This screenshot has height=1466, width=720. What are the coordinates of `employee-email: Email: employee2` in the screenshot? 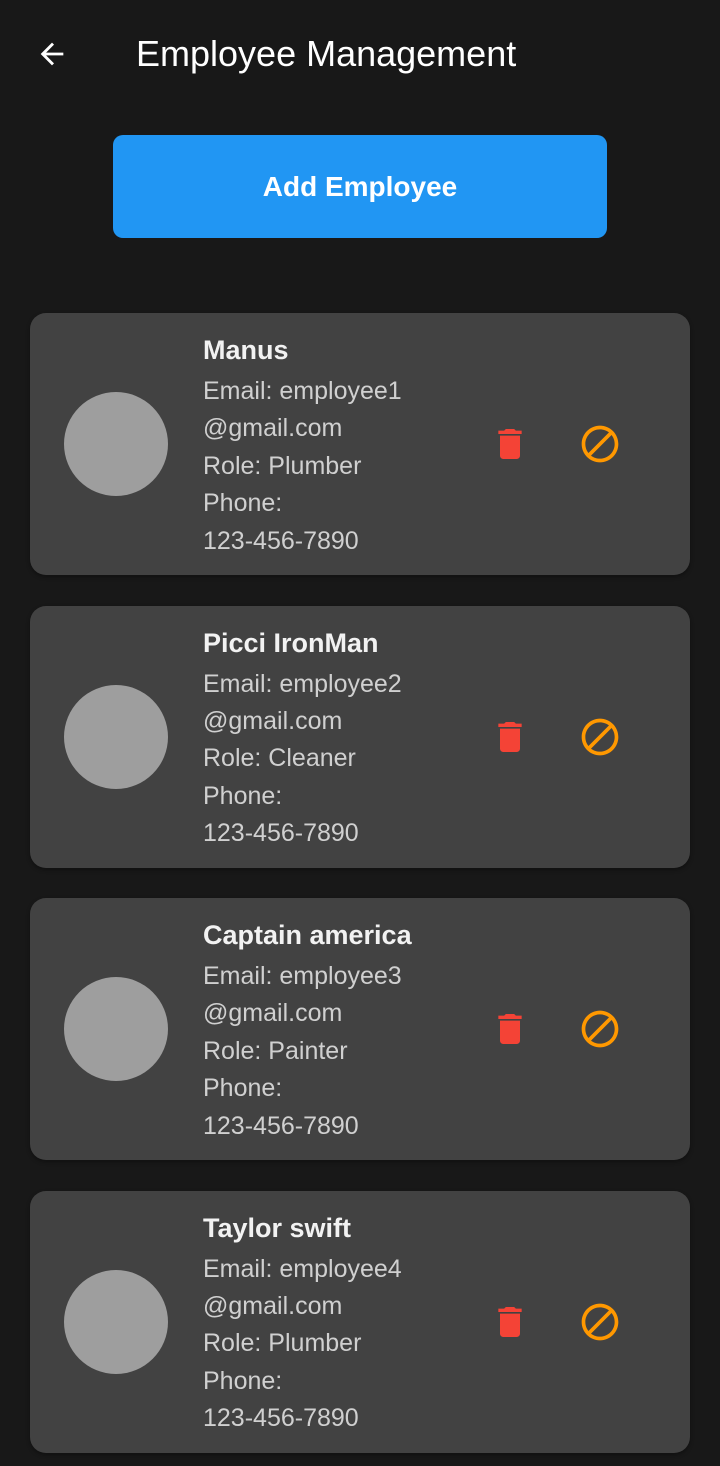 It's located at (302, 683).